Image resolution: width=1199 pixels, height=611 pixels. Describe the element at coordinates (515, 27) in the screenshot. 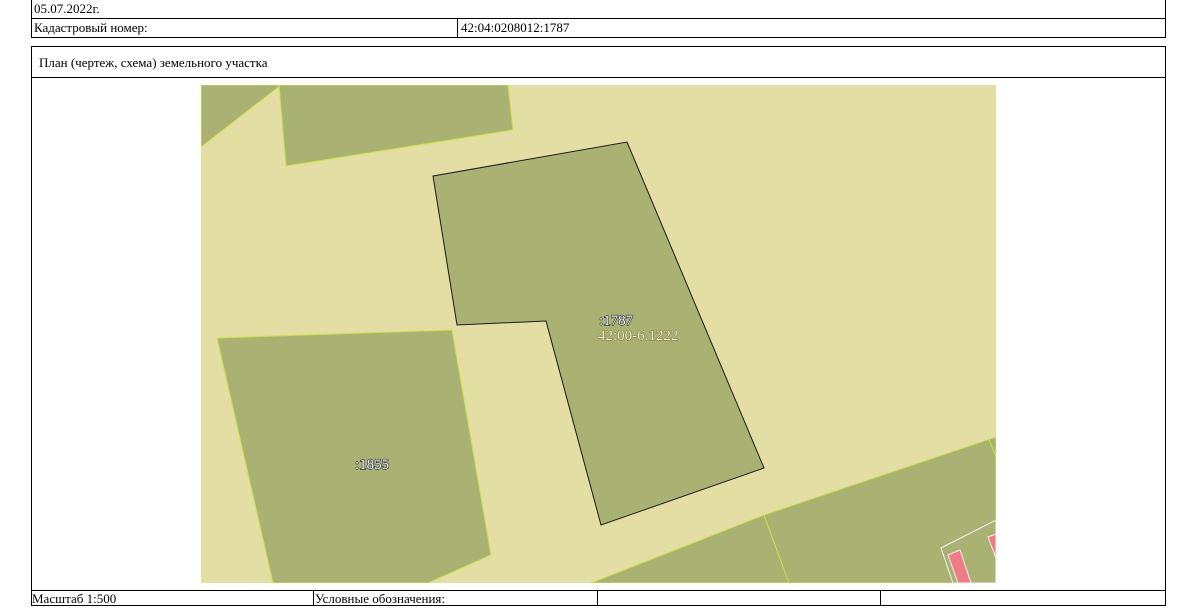

I see `cadastral-number-value: 42:04:0208012:1787` at that location.